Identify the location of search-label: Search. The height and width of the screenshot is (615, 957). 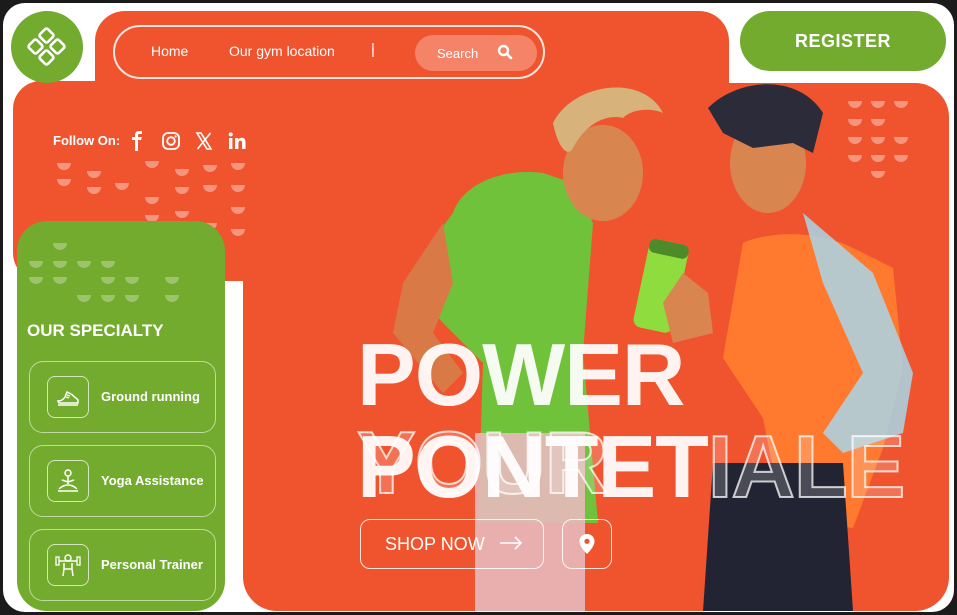
(458, 53).